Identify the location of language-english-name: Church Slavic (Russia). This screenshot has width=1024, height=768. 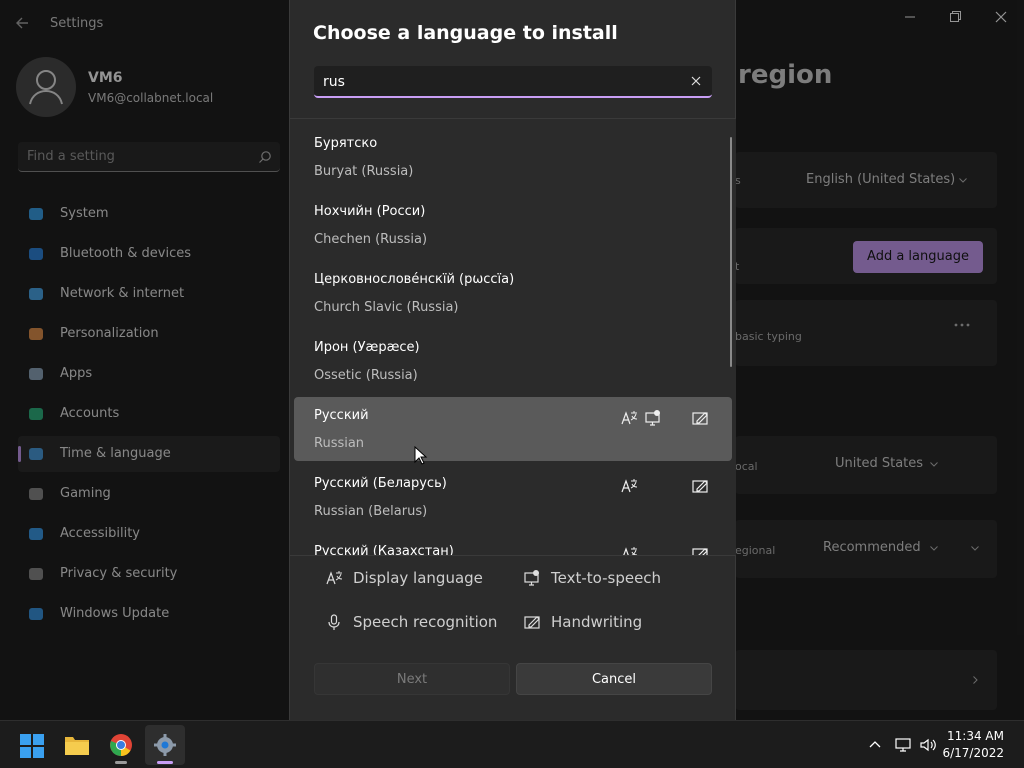
(386, 307).